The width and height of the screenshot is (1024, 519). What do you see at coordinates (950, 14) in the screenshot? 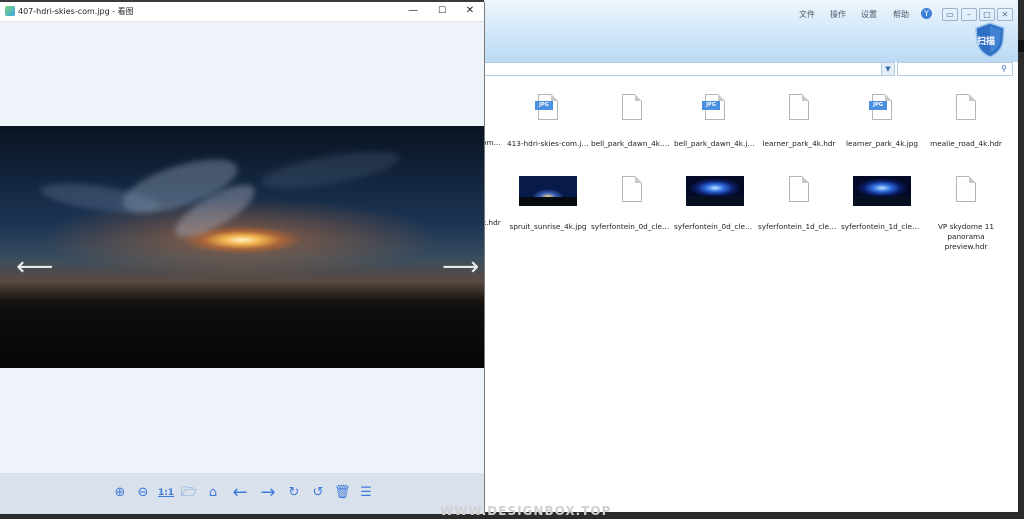
I see `message-icon: ▭` at bounding box center [950, 14].